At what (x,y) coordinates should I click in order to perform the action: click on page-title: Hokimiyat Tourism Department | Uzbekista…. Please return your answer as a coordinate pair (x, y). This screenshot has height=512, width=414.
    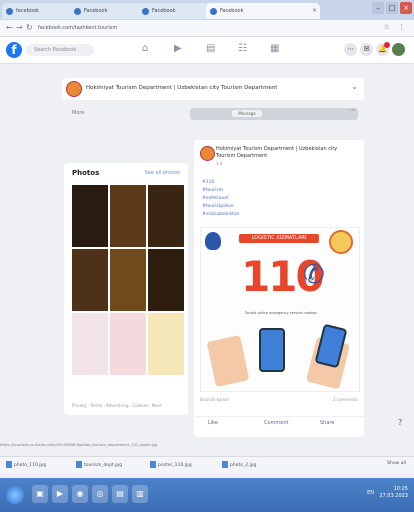
    Looking at the image, I should click on (181, 88).